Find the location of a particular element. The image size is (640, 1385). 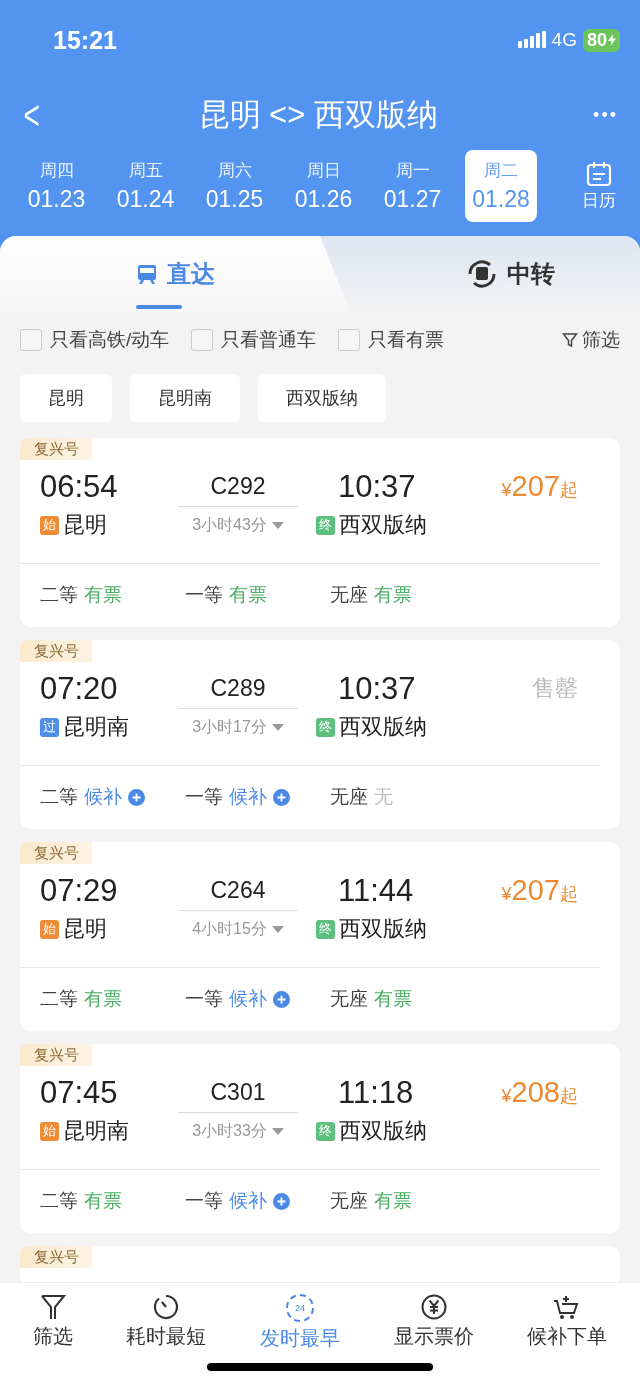

train-number: C292 is located at coordinates (238, 487).